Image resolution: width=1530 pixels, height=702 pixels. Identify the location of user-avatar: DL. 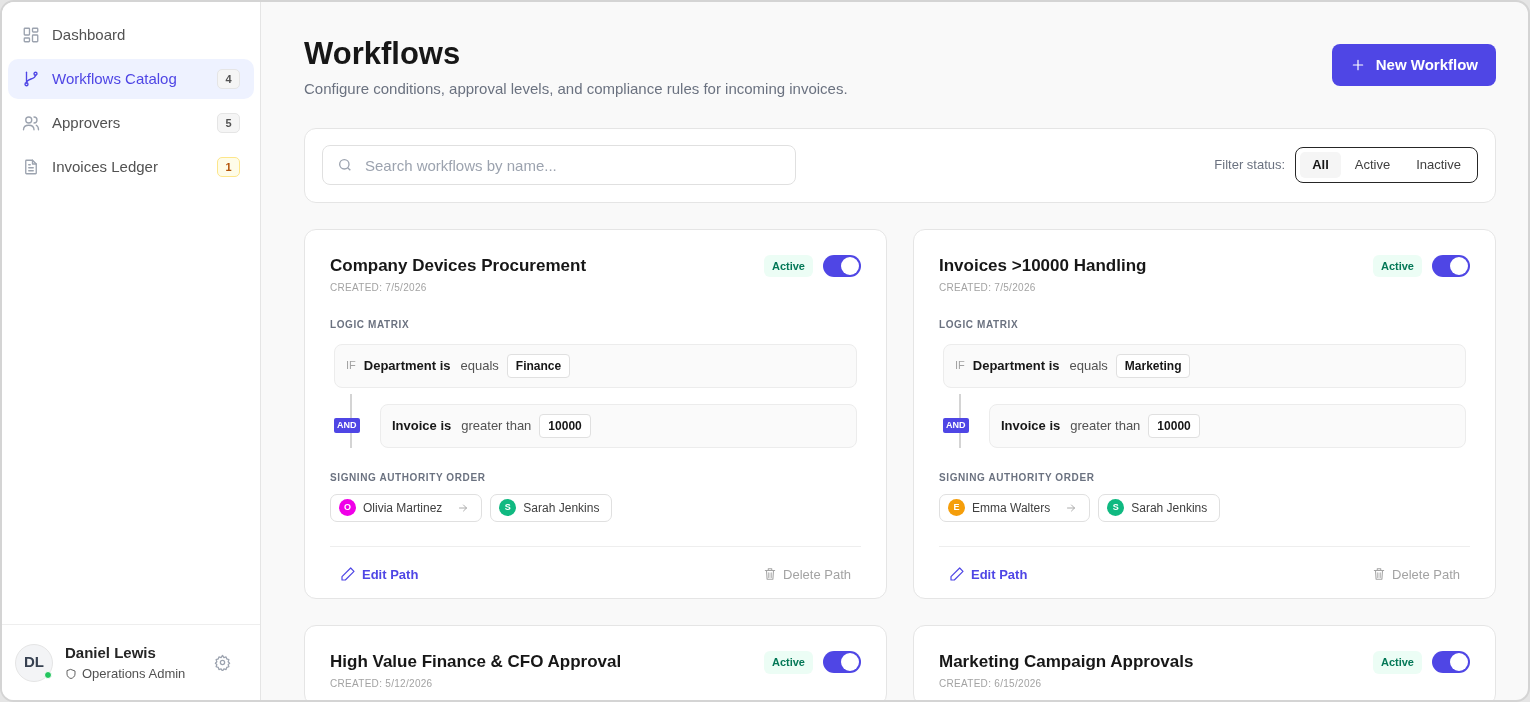
(34, 662).